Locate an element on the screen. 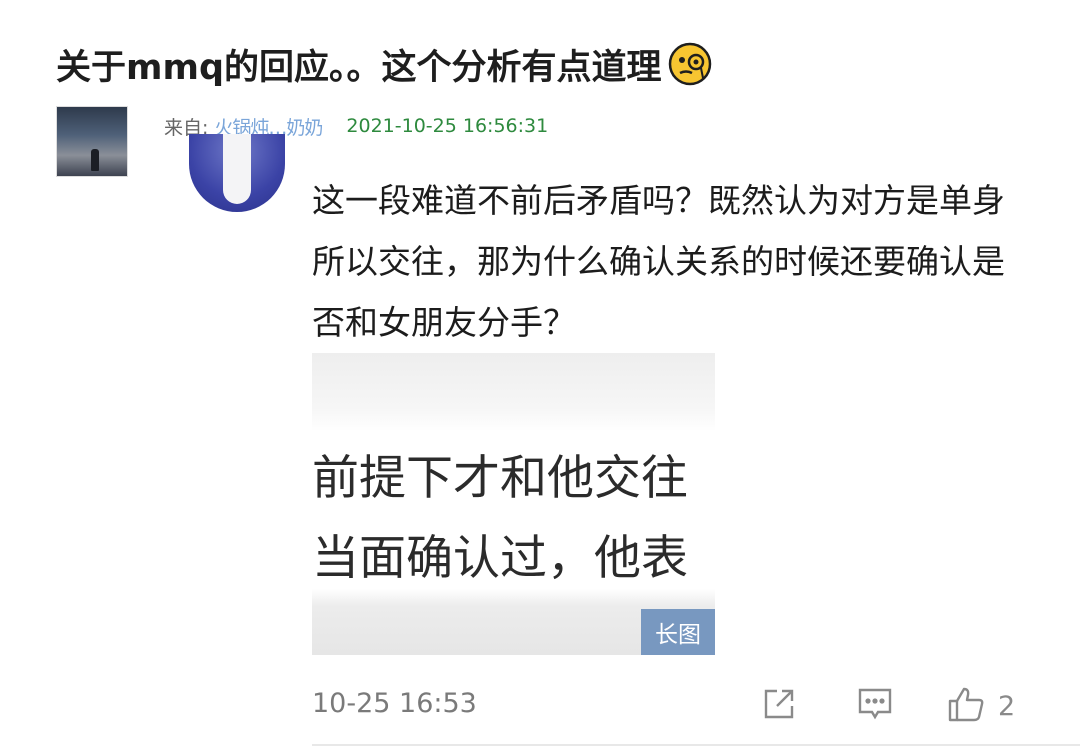 Image resolution: width=1080 pixels, height=753 pixels. comment-image: 前提下才和他交往 当面确认过，他表 长图 is located at coordinates (513, 504).